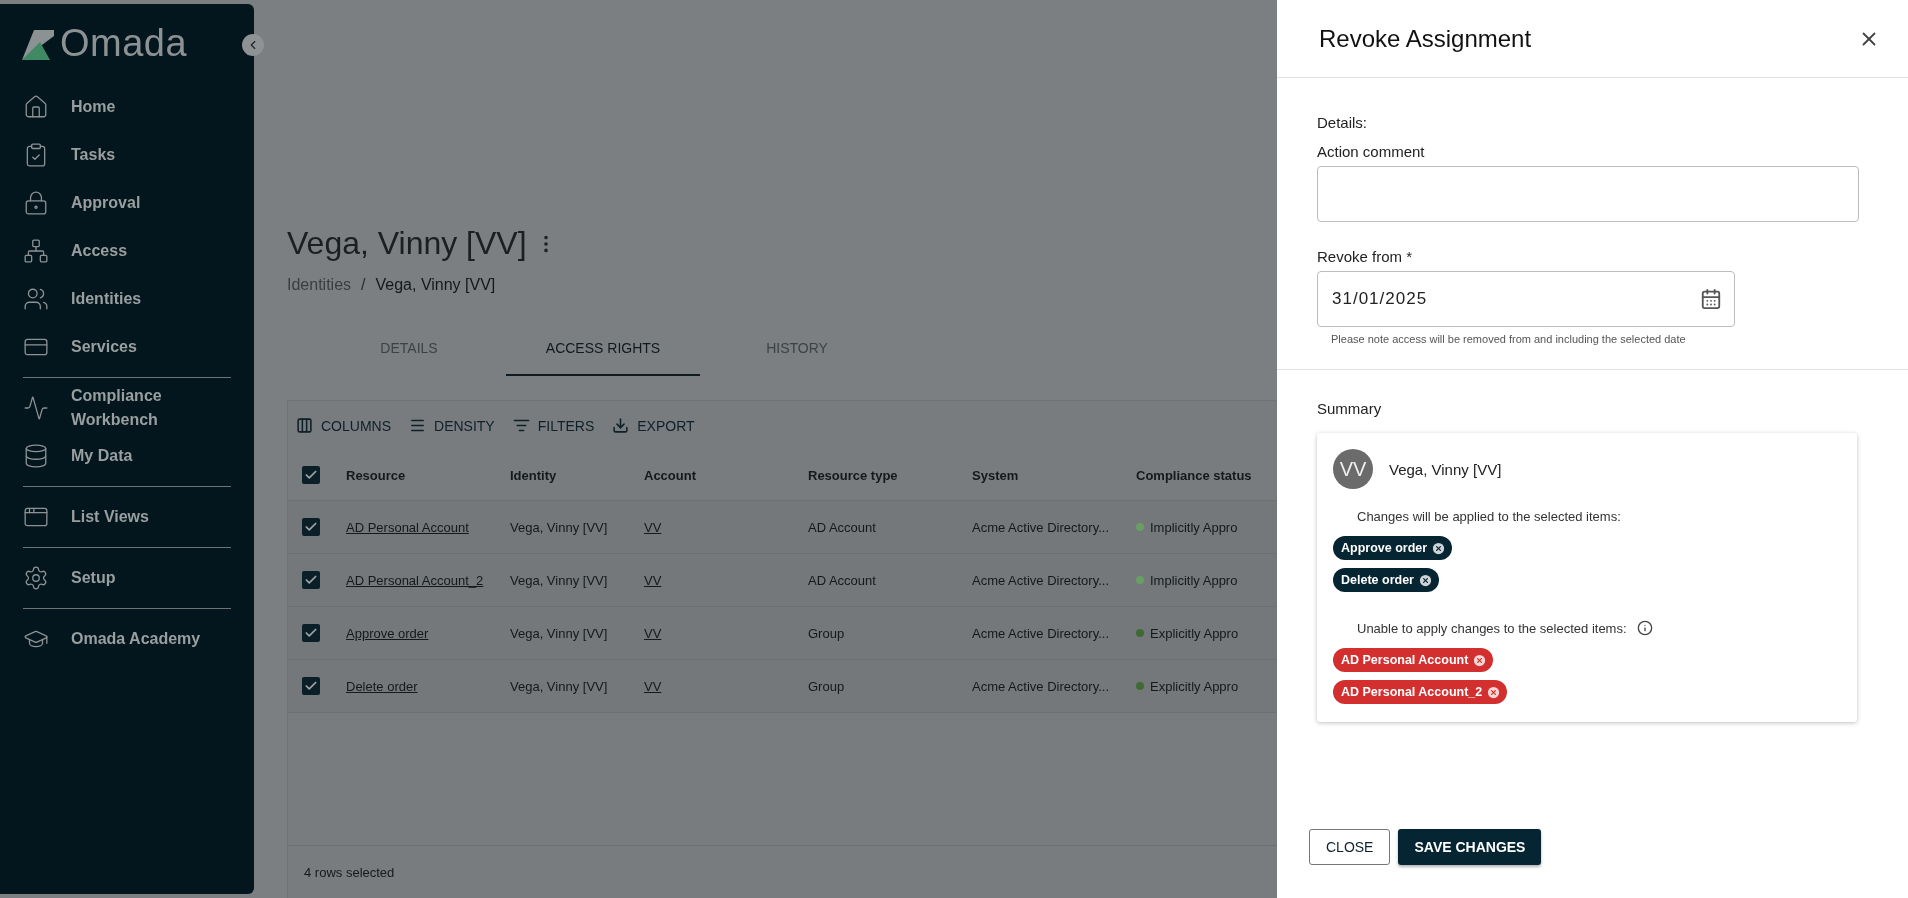 Image resolution: width=1908 pixels, height=898 pixels. I want to click on column-header: Resource type, so click(890, 475).